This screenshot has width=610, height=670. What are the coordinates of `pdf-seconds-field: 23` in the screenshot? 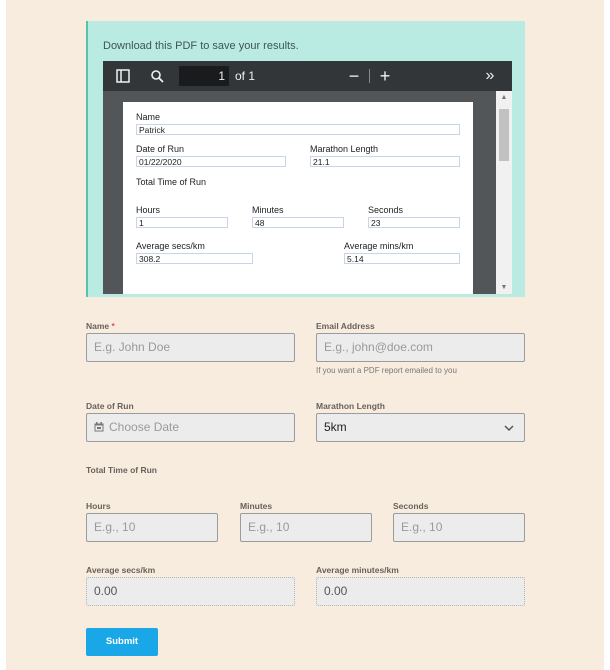 It's located at (414, 222).